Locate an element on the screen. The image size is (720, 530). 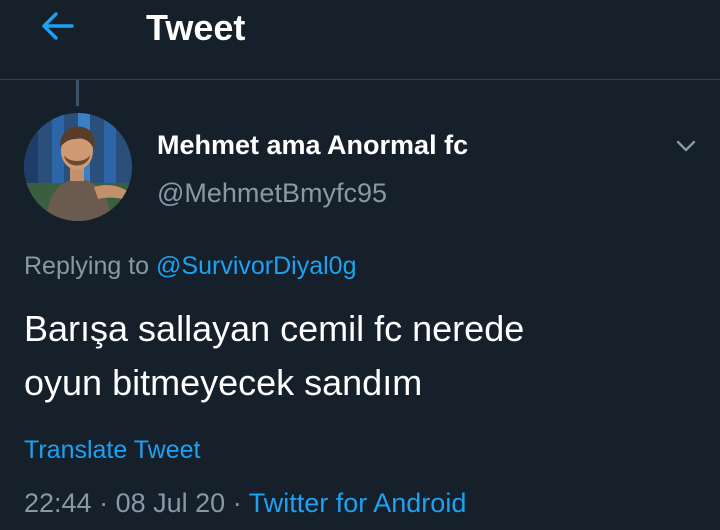
author-handle: @MehmetBmyfc95 is located at coordinates (272, 193).